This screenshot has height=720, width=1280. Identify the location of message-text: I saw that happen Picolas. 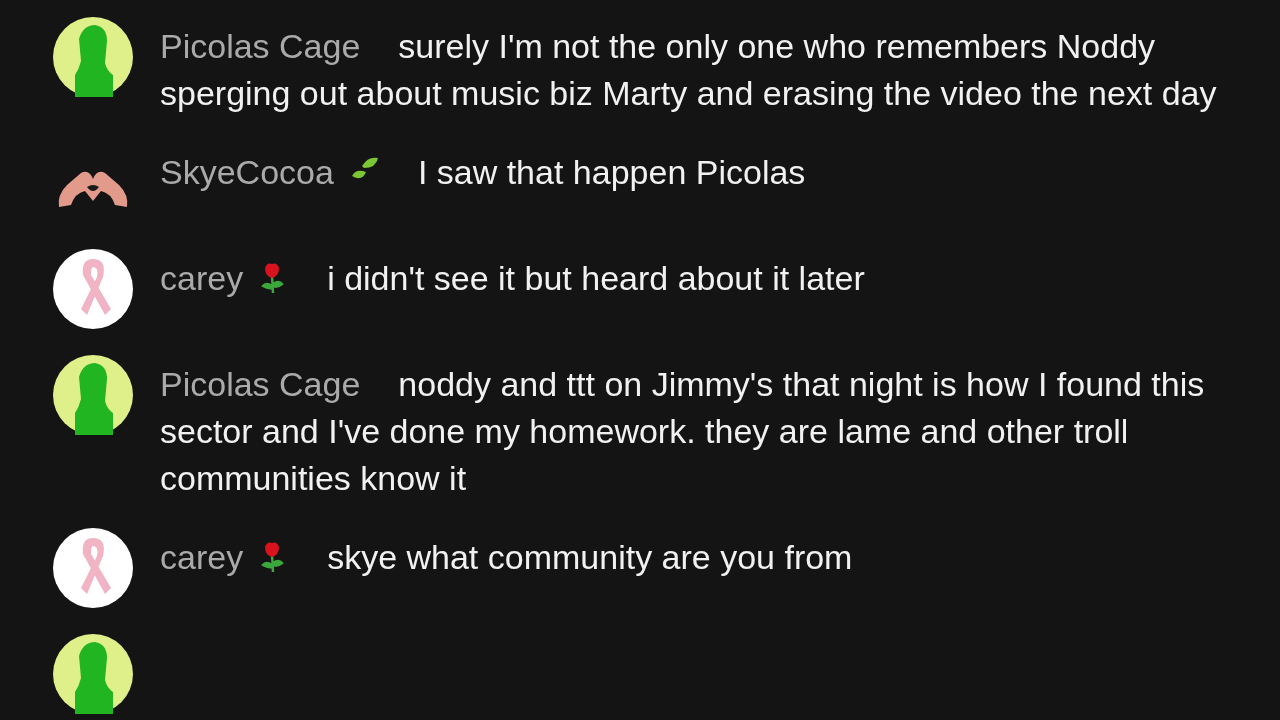
(611, 172).